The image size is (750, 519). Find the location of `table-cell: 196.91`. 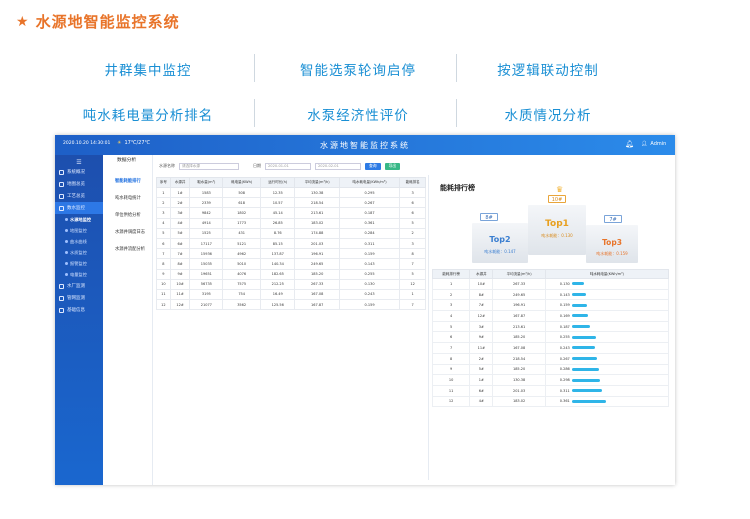

table-cell: 196.91 is located at coordinates (519, 305).